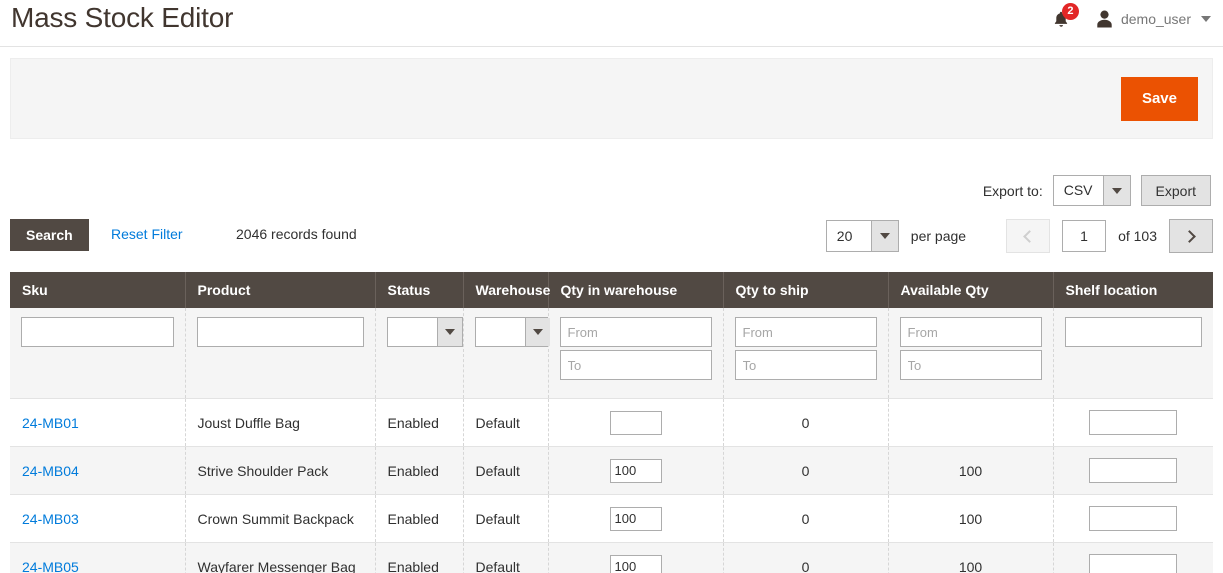 This screenshot has width=1223, height=573. What do you see at coordinates (971, 422) in the screenshot?
I see `cell-available-qty` at bounding box center [971, 422].